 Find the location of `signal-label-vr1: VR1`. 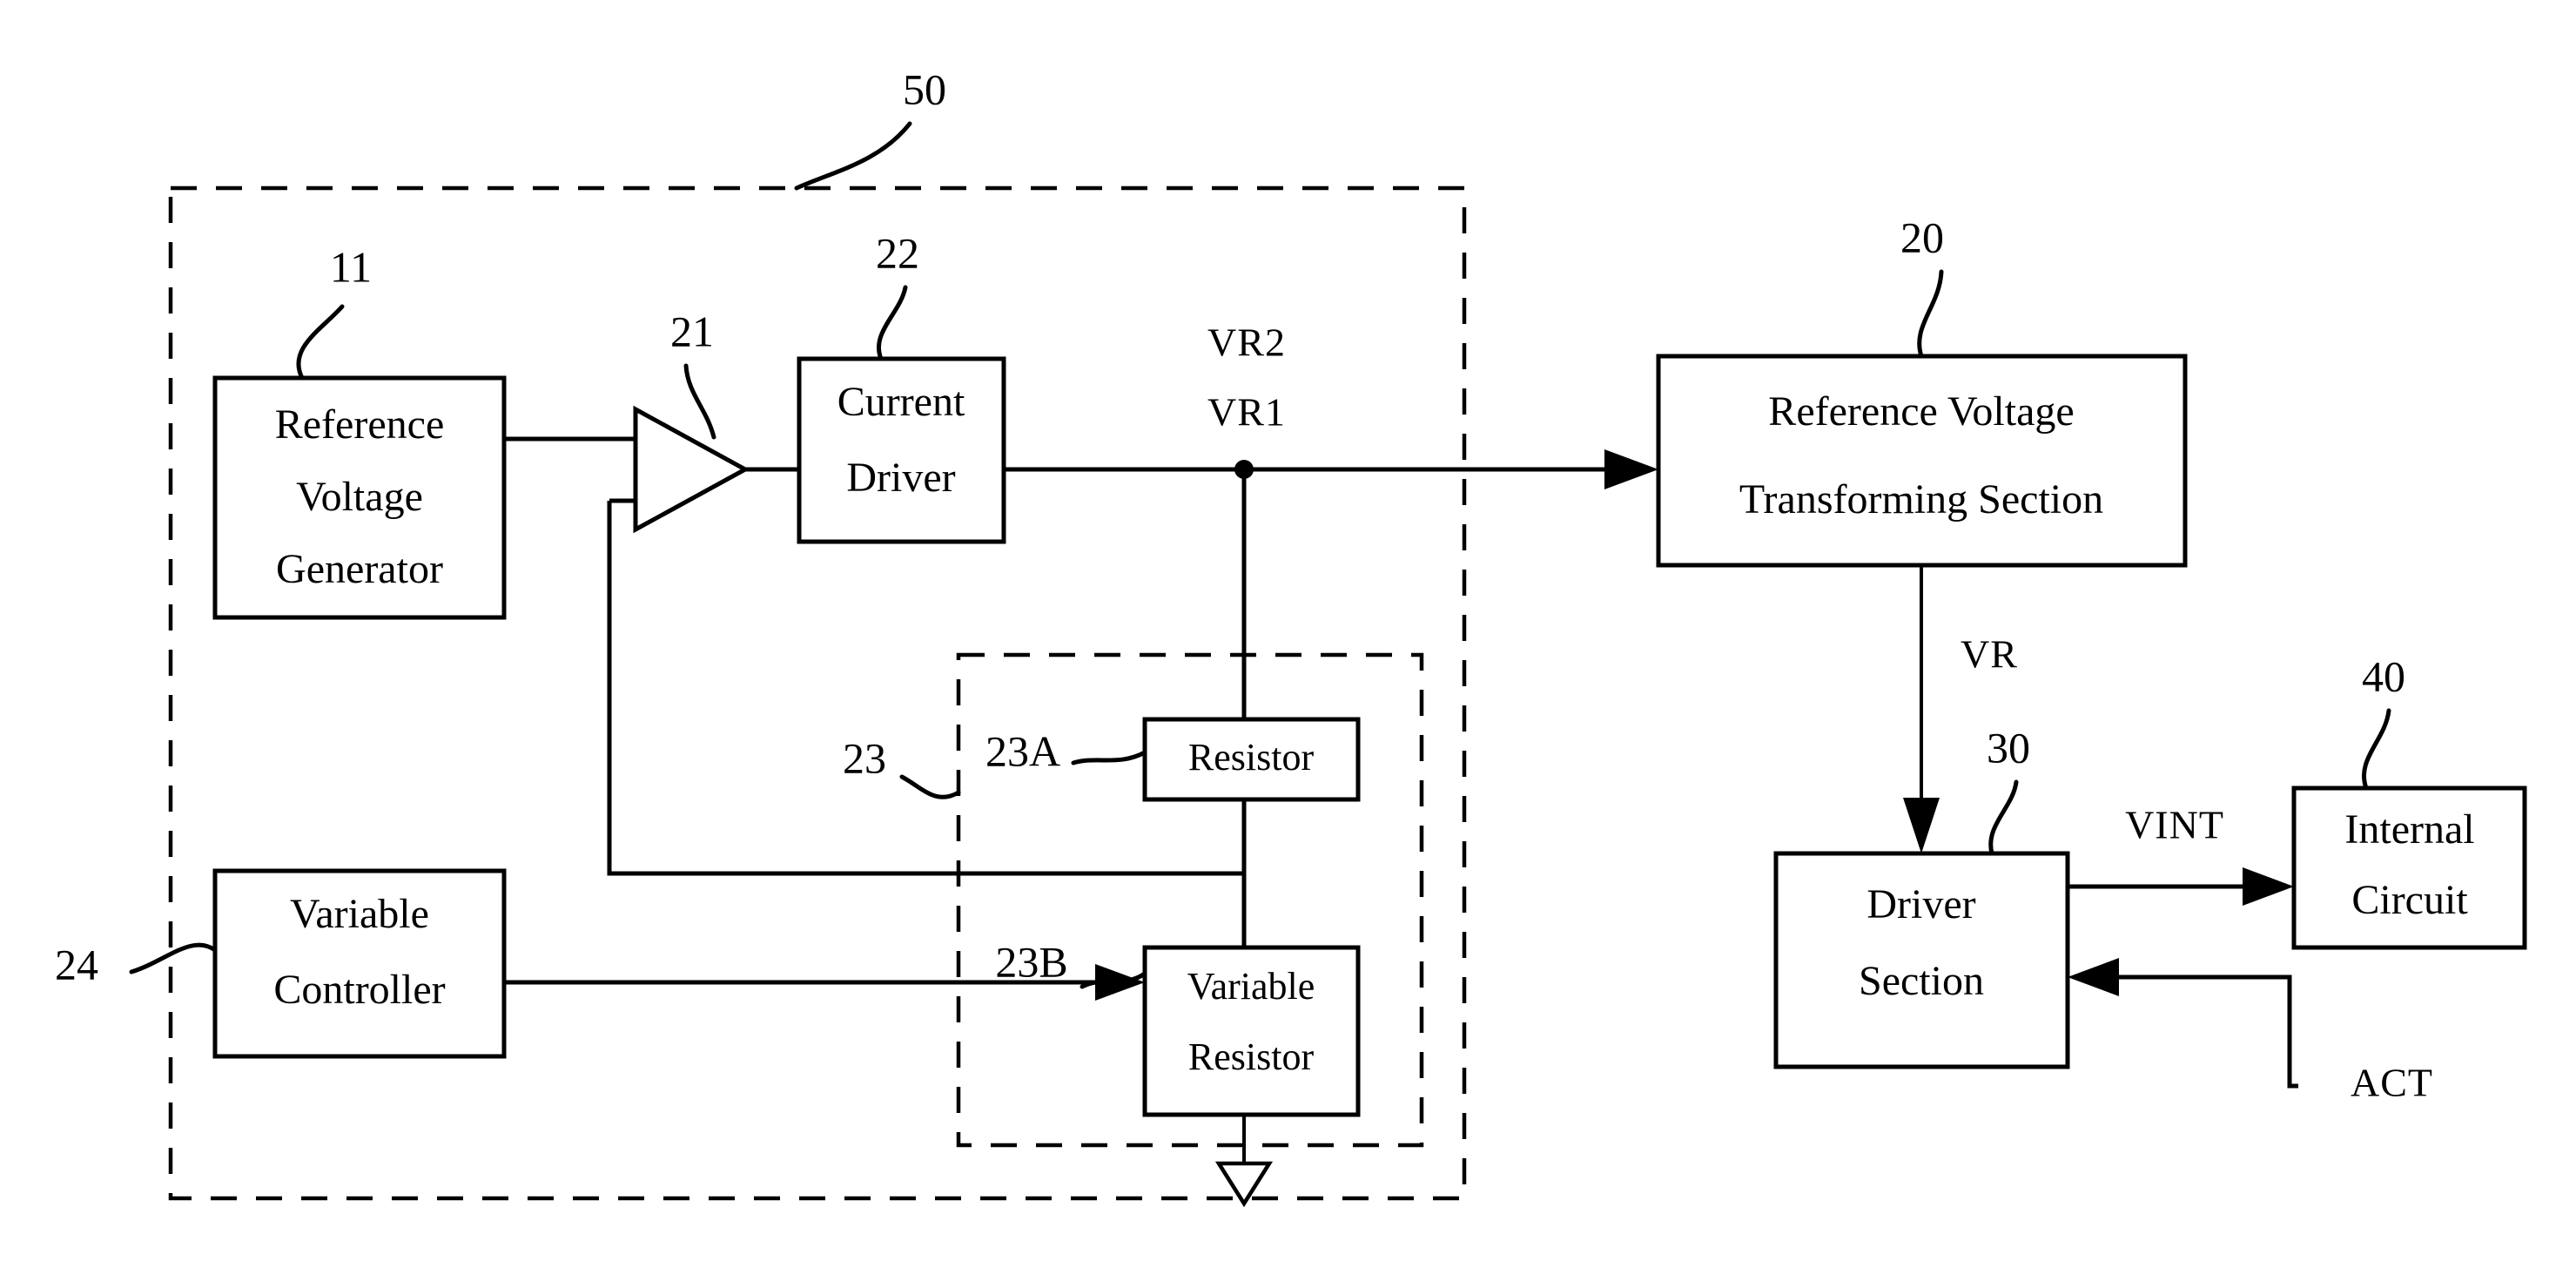

signal-label-vr1: VR1 is located at coordinates (1246, 412).